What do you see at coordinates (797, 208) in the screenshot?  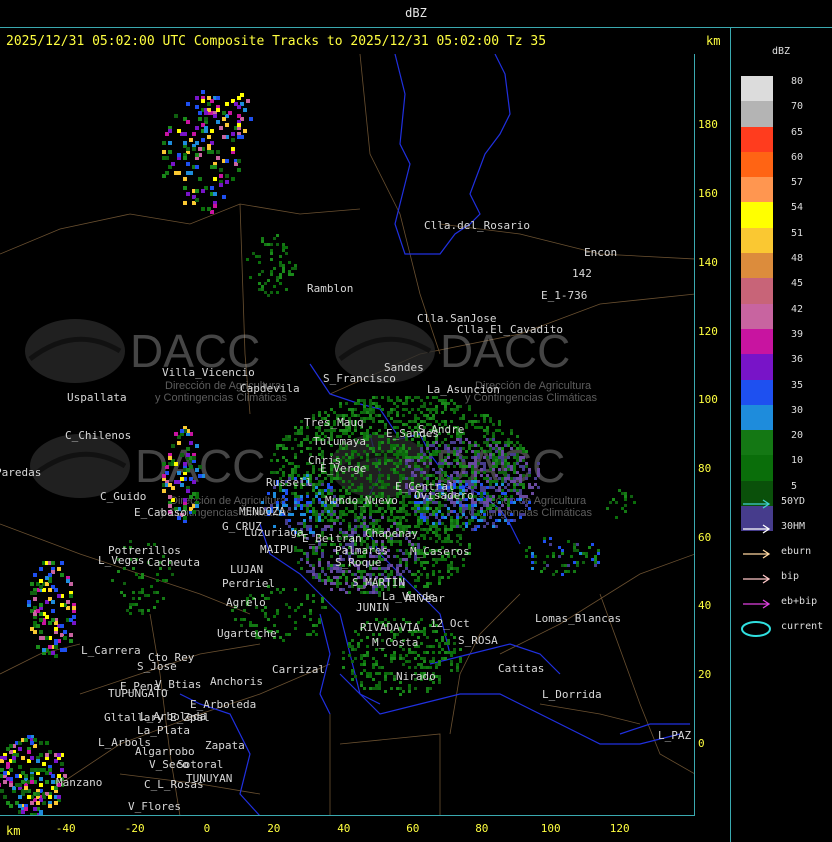 I see `legend-value: 54` at bounding box center [797, 208].